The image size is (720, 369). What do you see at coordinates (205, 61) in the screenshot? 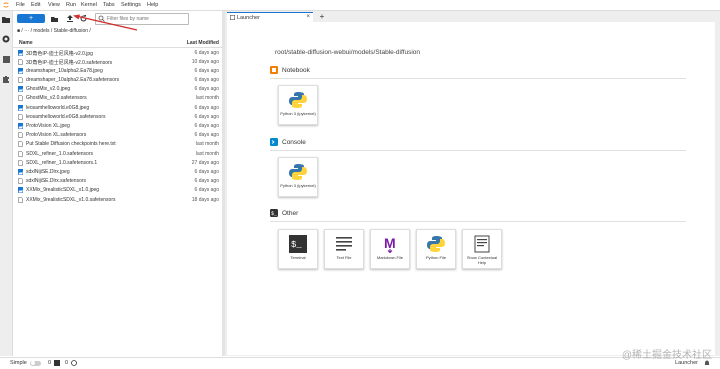
I see `file-modified: 10 days ago` at bounding box center [205, 61].